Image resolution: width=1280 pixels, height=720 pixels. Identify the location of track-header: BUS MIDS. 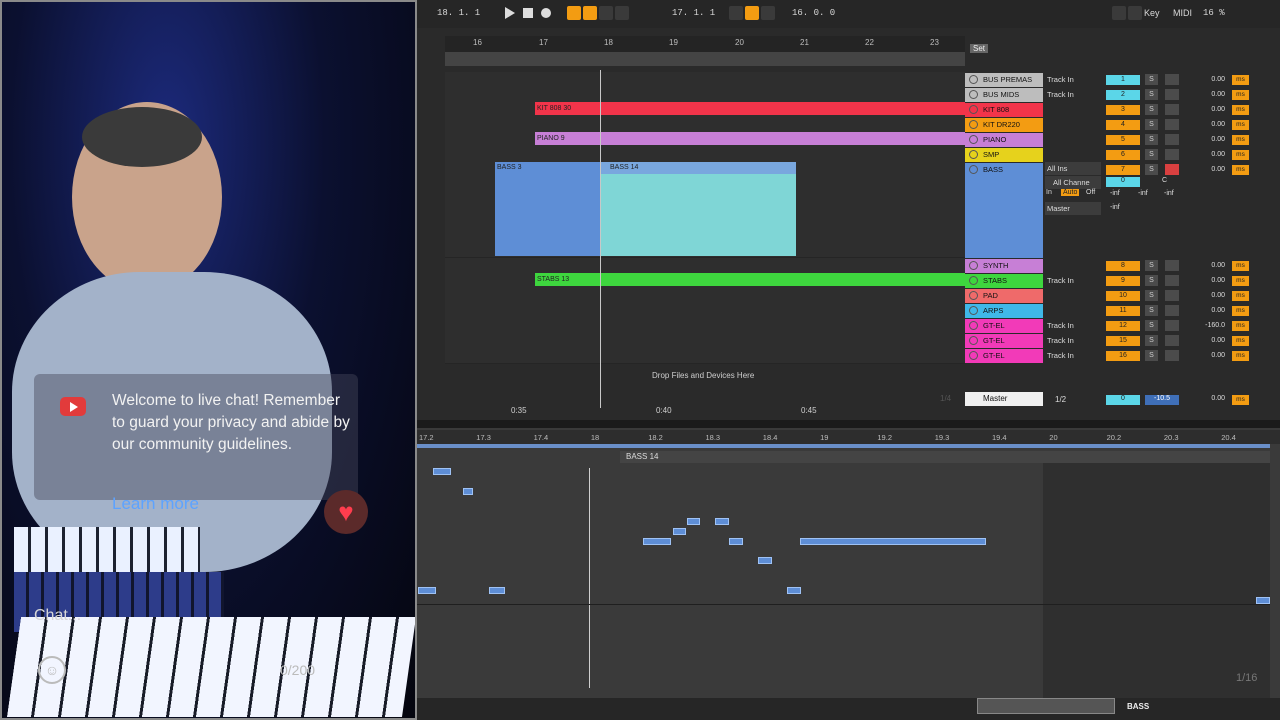
(1004, 95).